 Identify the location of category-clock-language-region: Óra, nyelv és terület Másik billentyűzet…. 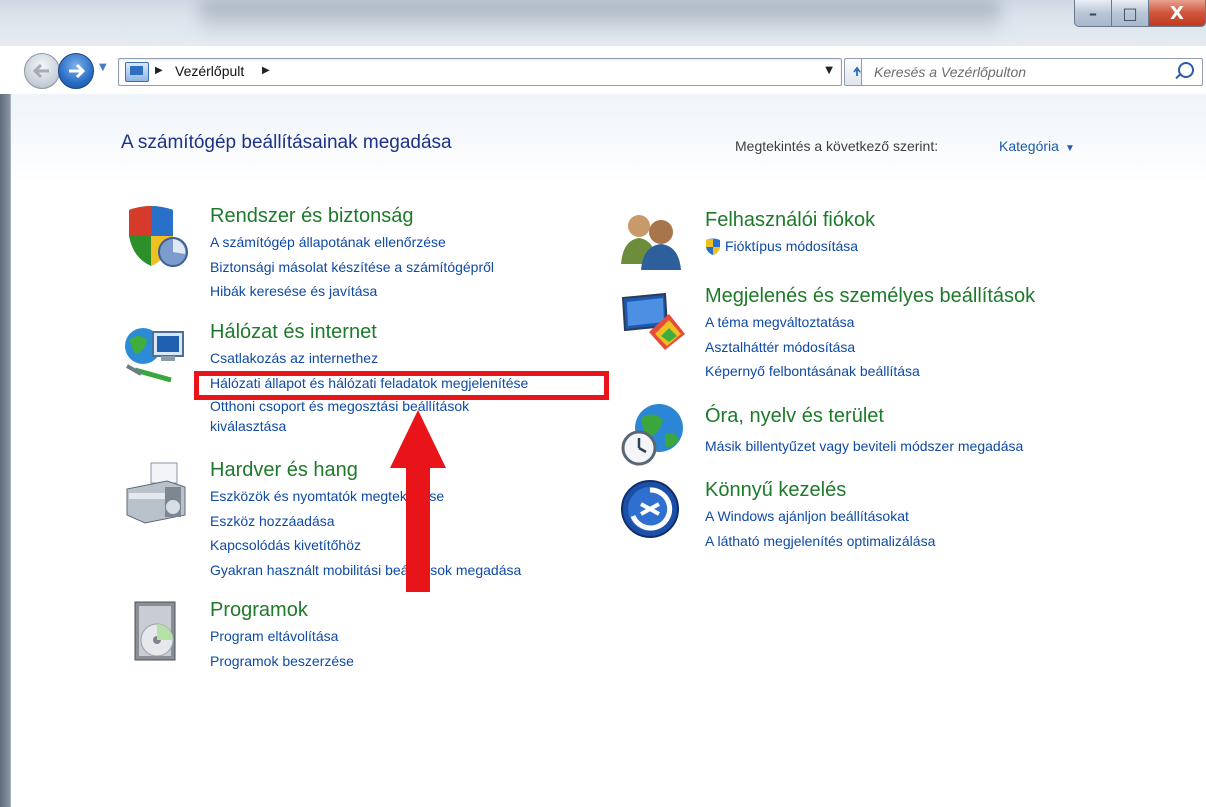
(864, 431).